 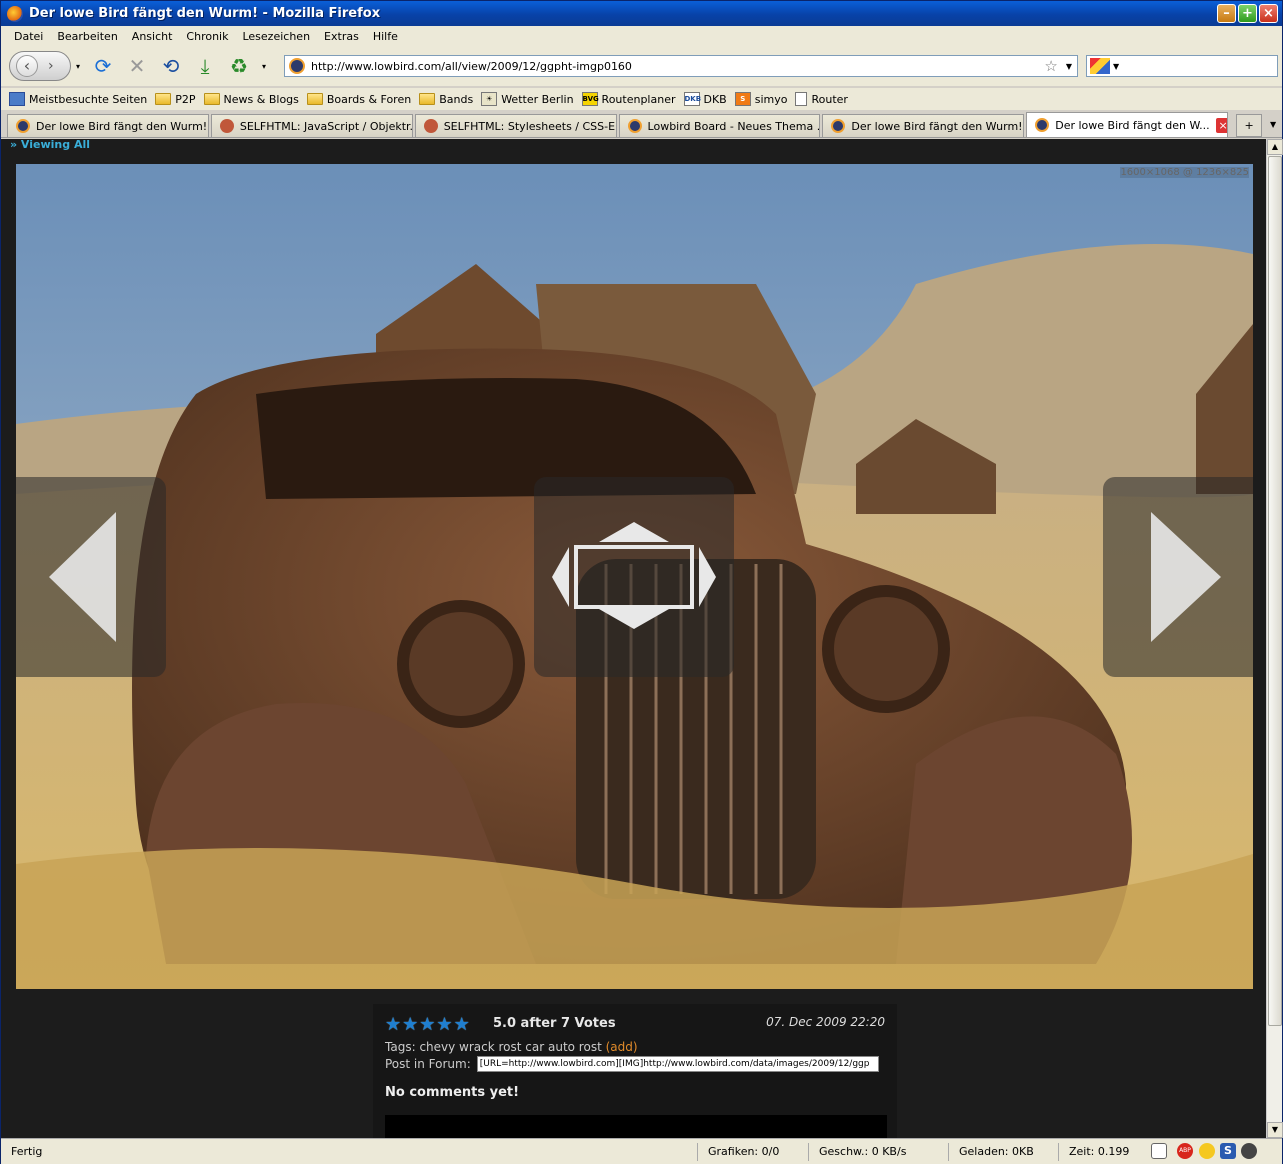 I want to click on image-resolution-label: 1600×1068 @ 1236×825, so click(x=1184, y=172).